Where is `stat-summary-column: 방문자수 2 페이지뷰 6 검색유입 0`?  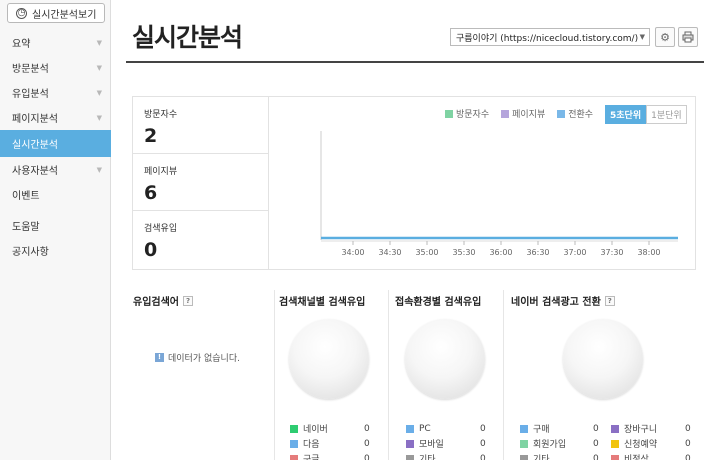 stat-summary-column: 방문자수 2 페이지뷰 6 검색유입 0 is located at coordinates (201, 183).